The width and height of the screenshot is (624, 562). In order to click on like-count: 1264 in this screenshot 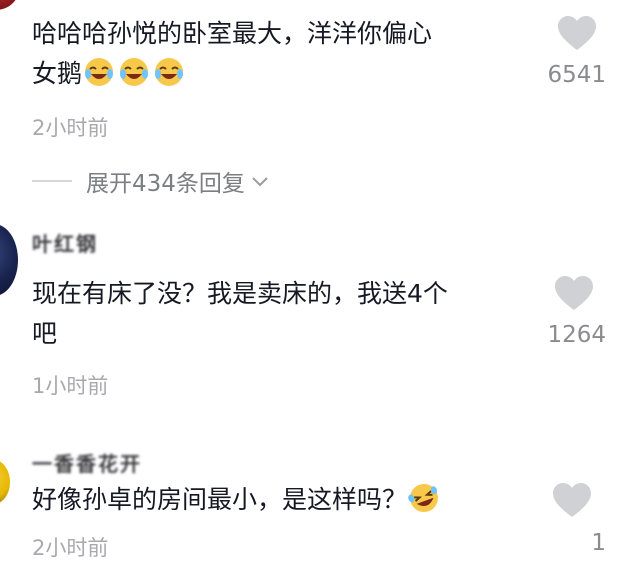, I will do `click(576, 335)`.